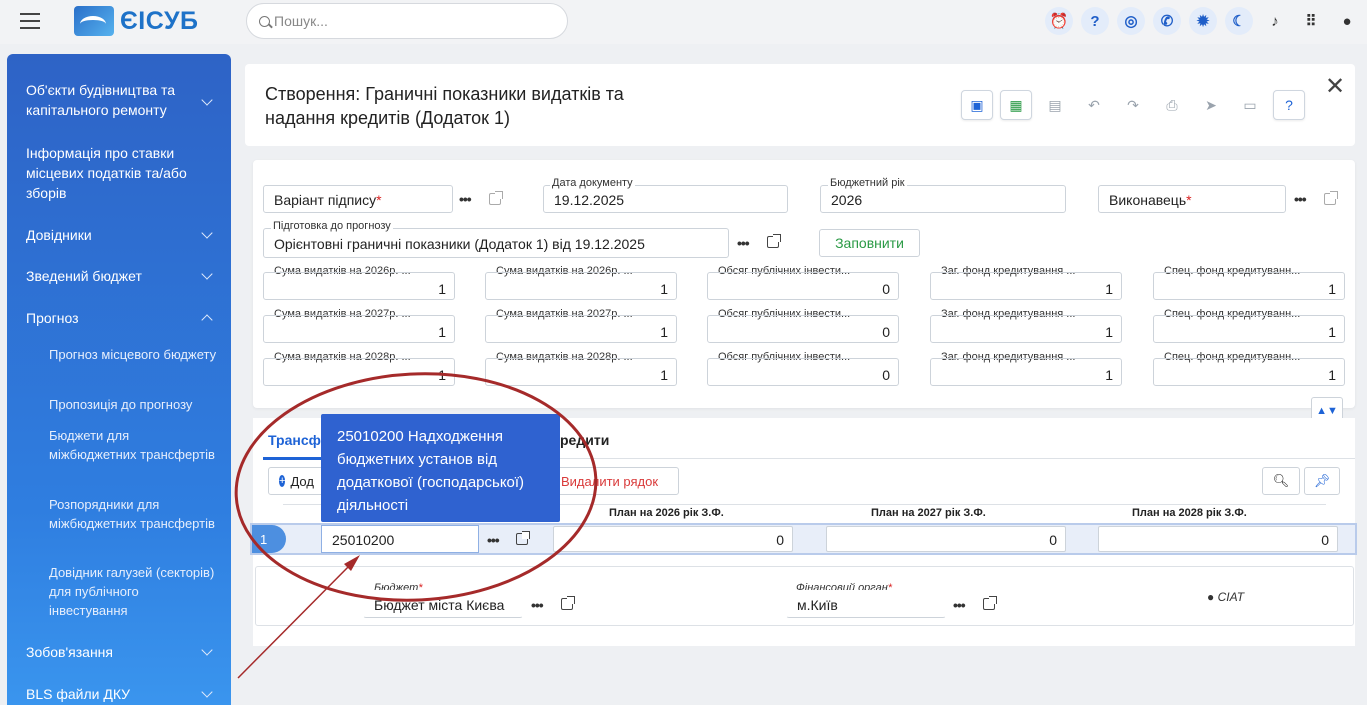 The image size is (1367, 705). What do you see at coordinates (1322, 481) in the screenshot?
I see `pin-icon: 📌︎` at bounding box center [1322, 481].